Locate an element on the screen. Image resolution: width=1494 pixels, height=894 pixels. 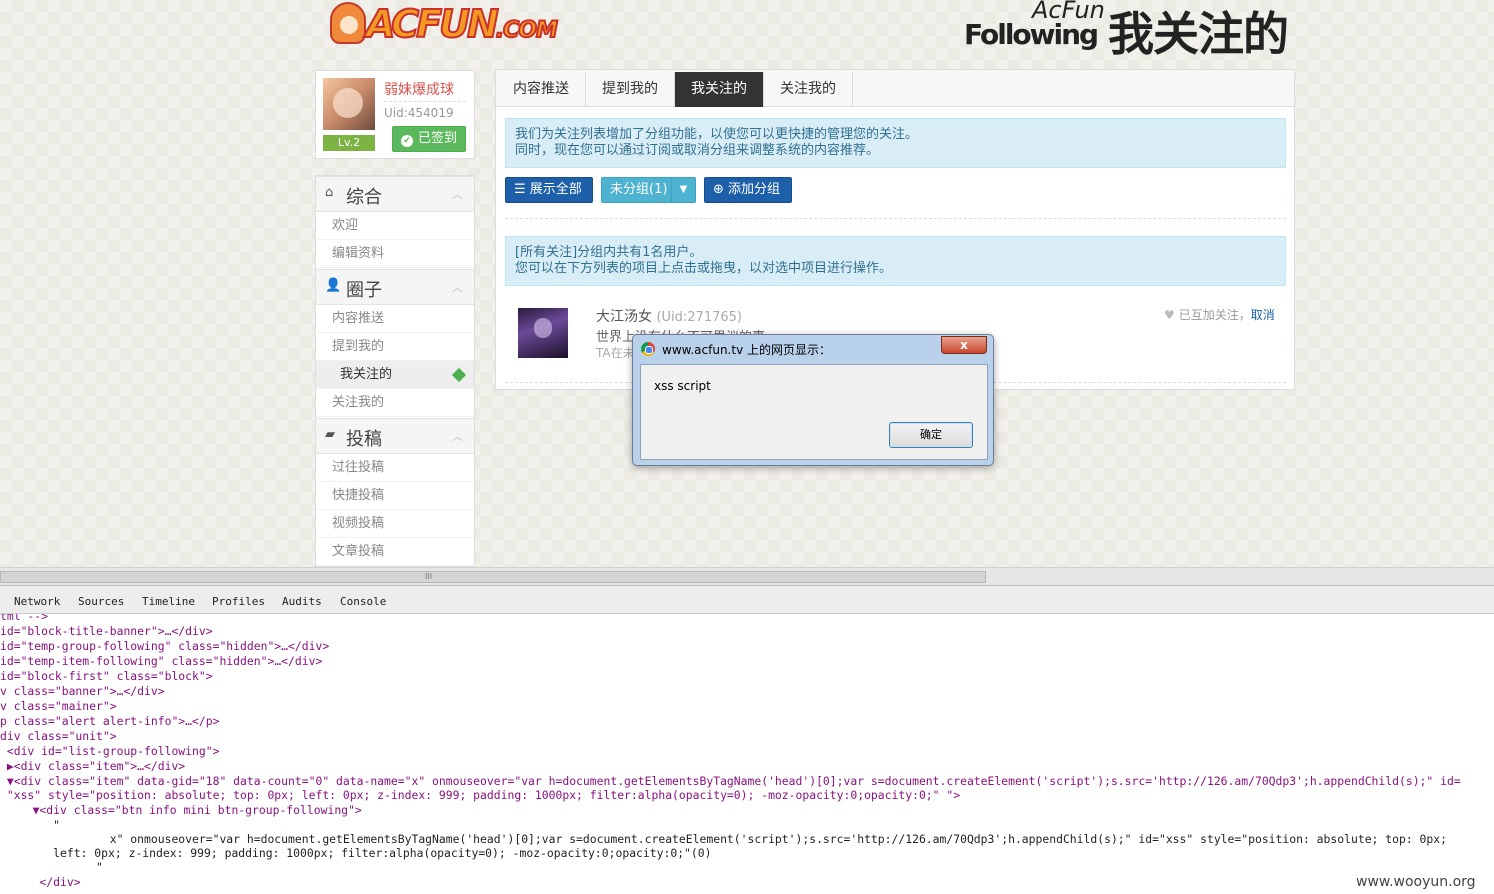
user-card: 弱妹爆成球 Uid:454019 Lv.2 ✔ 已签到 is located at coordinates (395, 114).